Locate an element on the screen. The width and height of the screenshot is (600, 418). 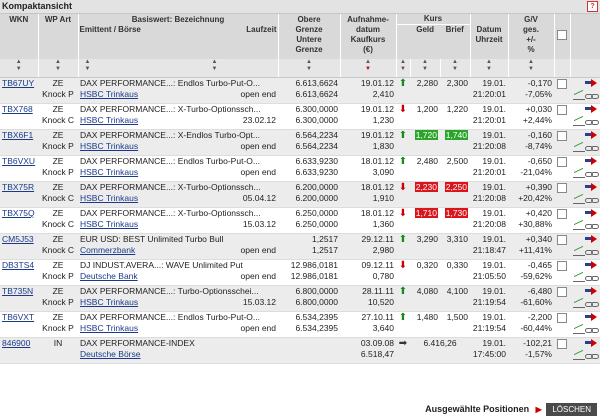
wkn-cell: DB3TS4 is located at coordinates (19, 272).